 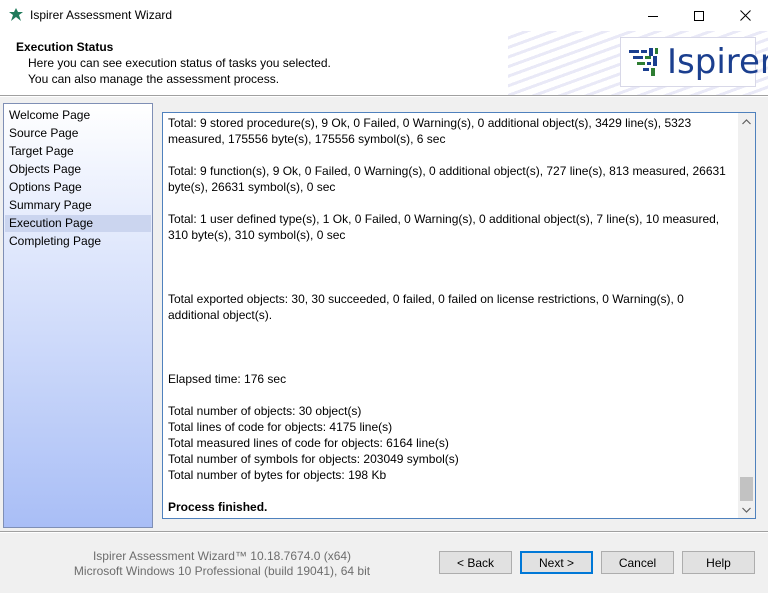 I want to click on help-button: Help, so click(x=718, y=562).